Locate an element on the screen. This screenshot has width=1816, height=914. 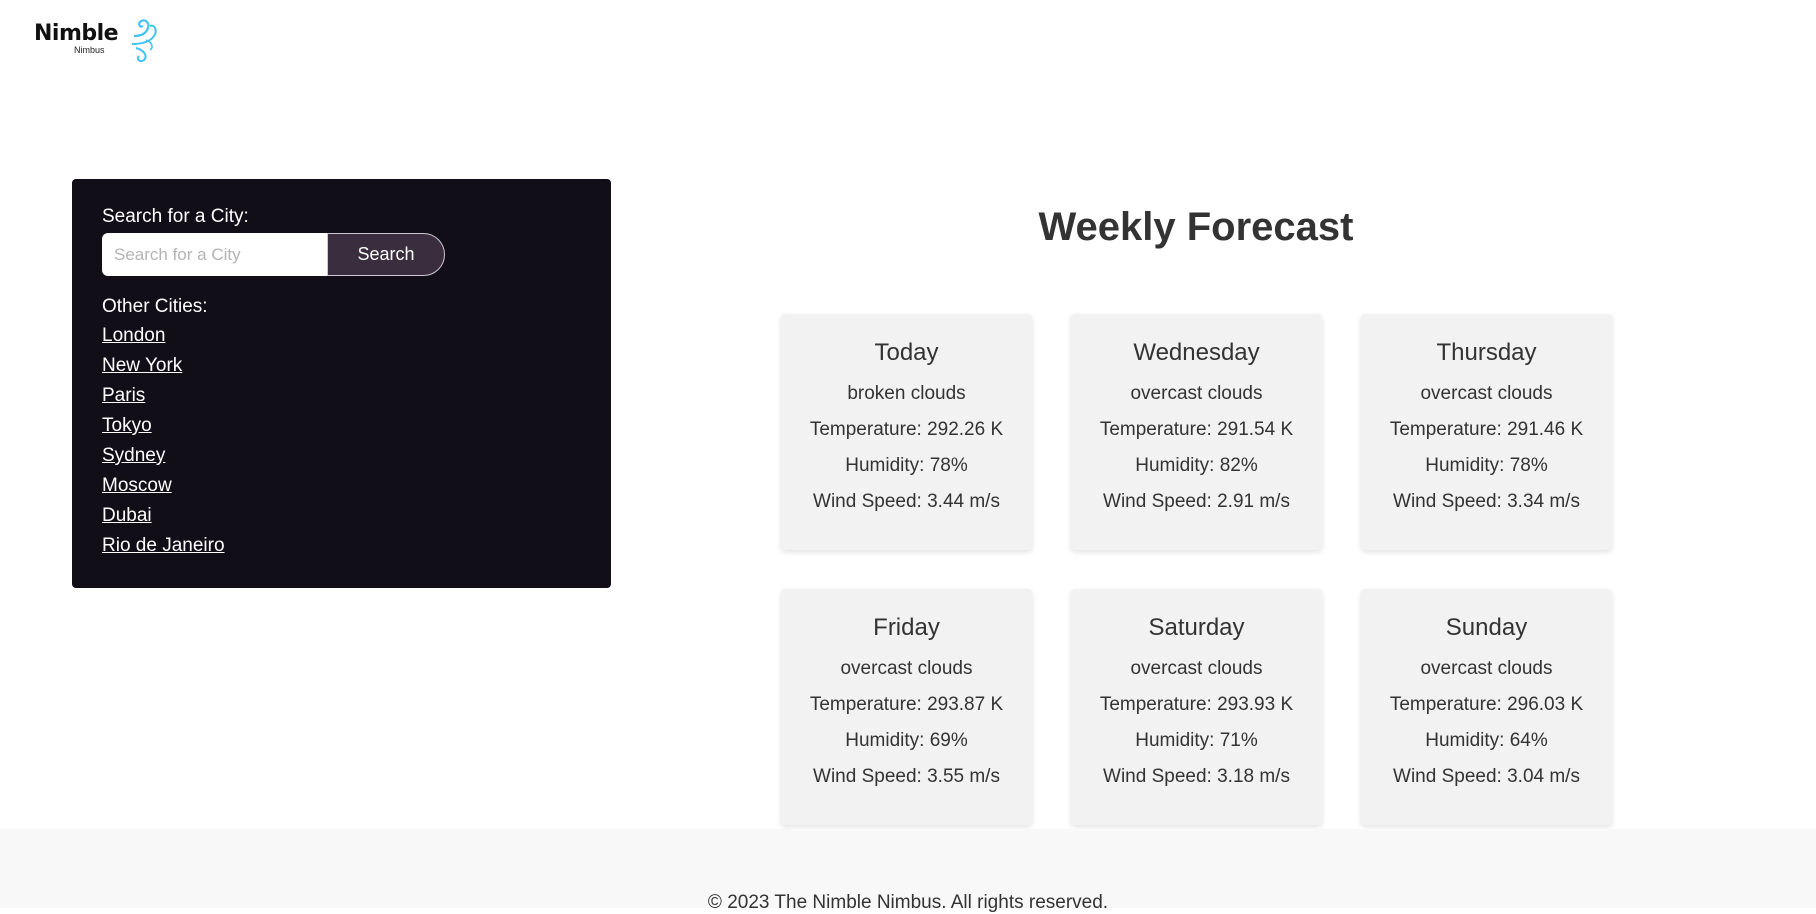
forecast-day: Saturday is located at coordinates (1196, 627).